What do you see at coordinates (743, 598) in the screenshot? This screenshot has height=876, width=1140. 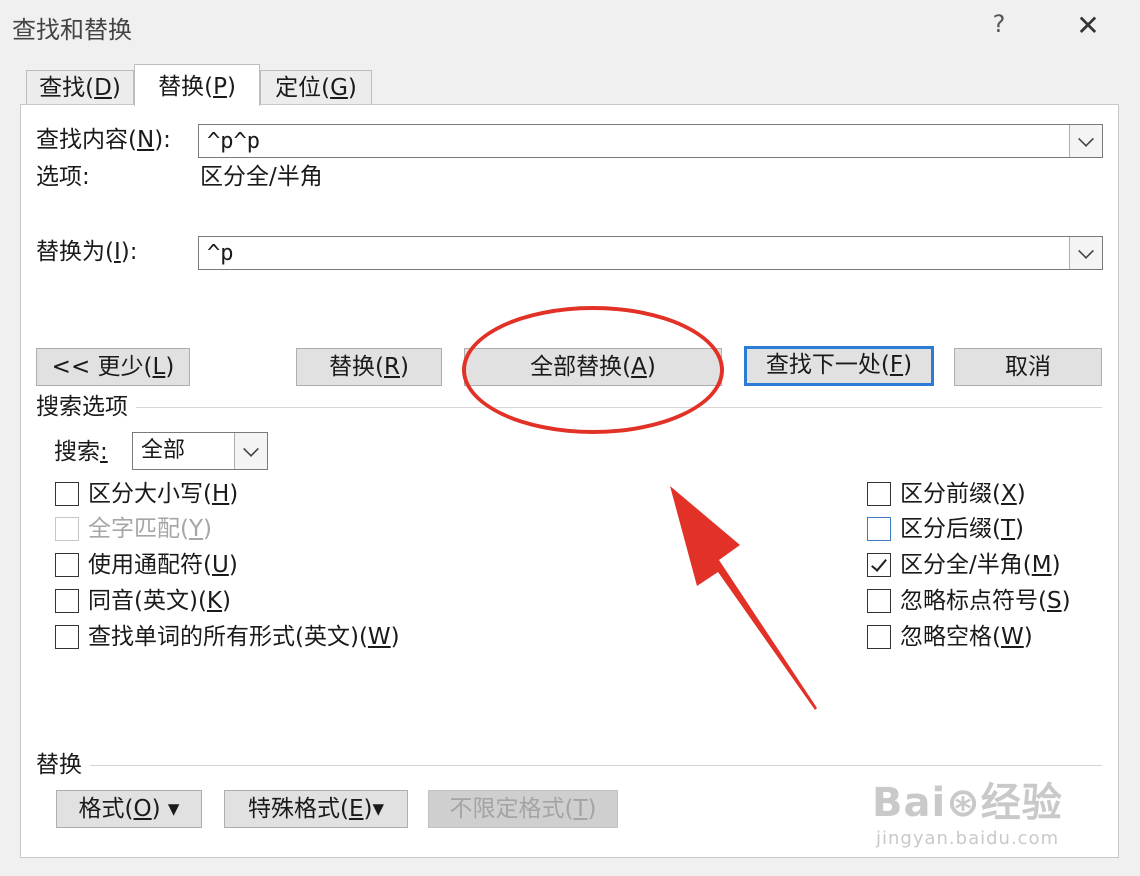 I see `annotation-arrow-icon` at bounding box center [743, 598].